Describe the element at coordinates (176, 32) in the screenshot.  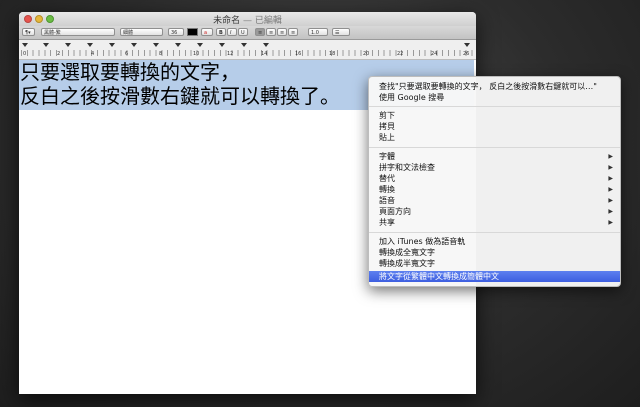
I see `font-size-field: 36` at that location.